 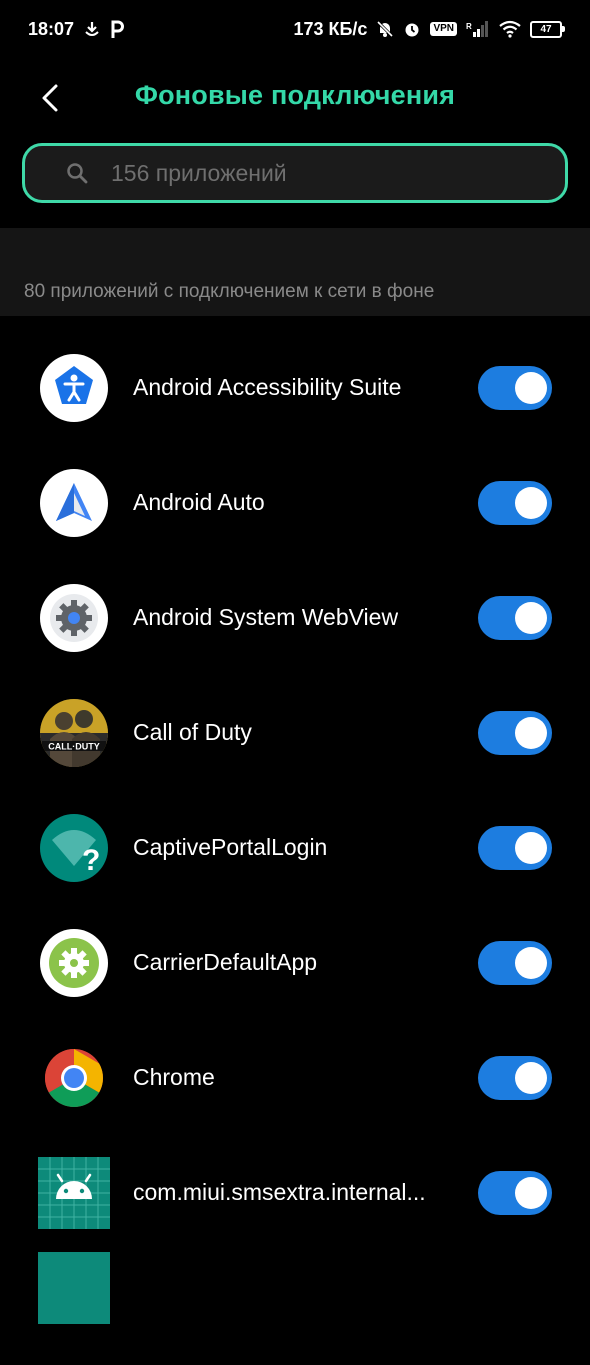 I want to click on wifi-icon, so click(x=510, y=29).